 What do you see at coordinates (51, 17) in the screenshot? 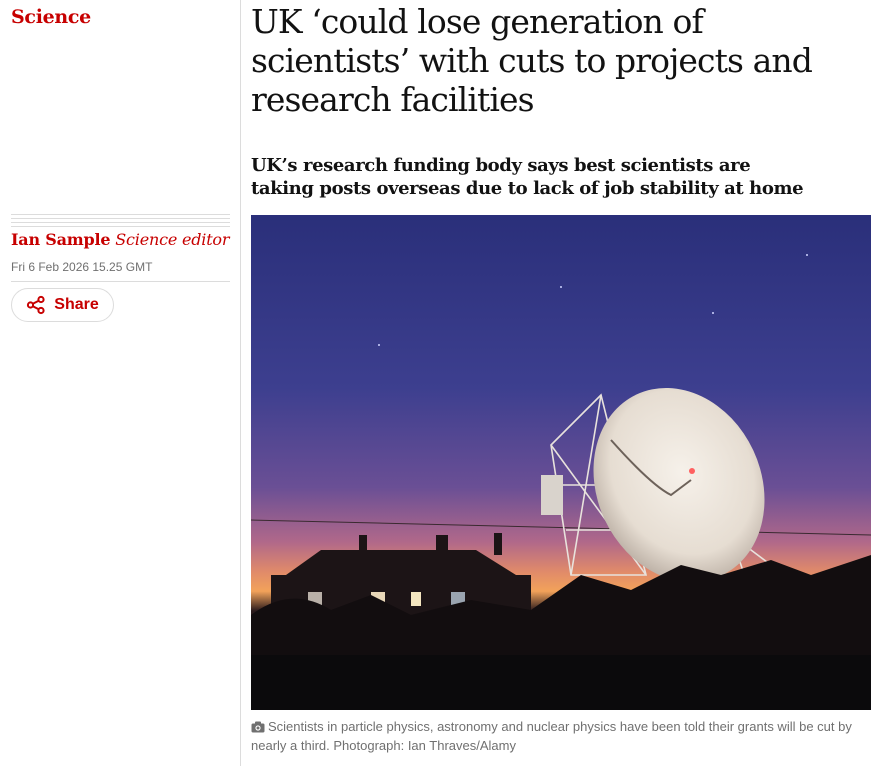
I see `section-label: Science` at bounding box center [51, 17].